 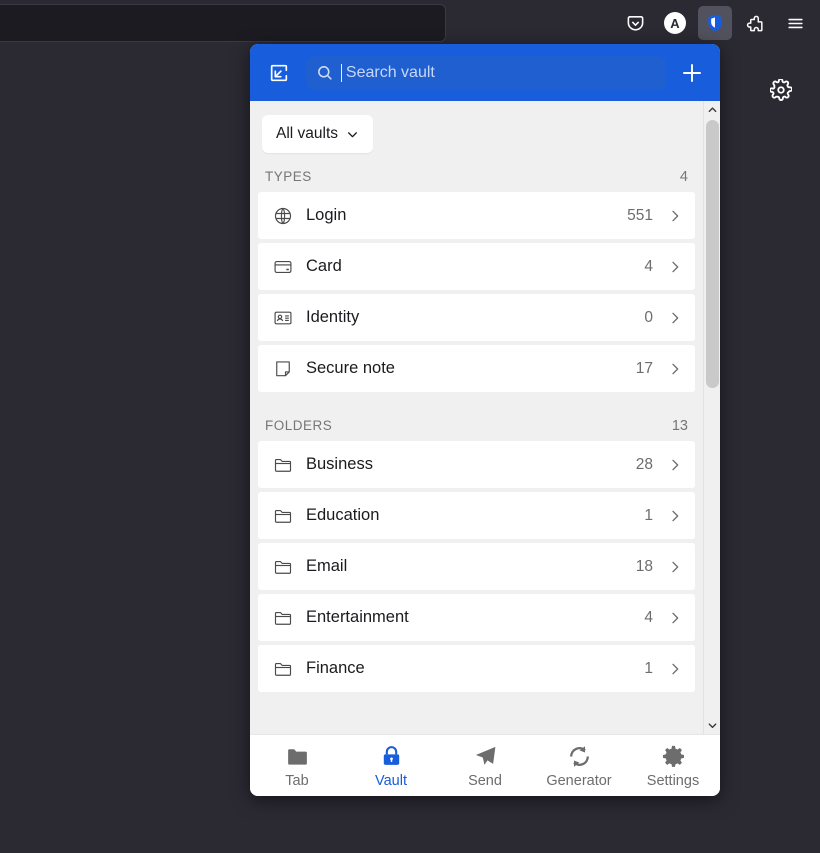 I want to click on section-title: TYPES, so click(x=288, y=176).